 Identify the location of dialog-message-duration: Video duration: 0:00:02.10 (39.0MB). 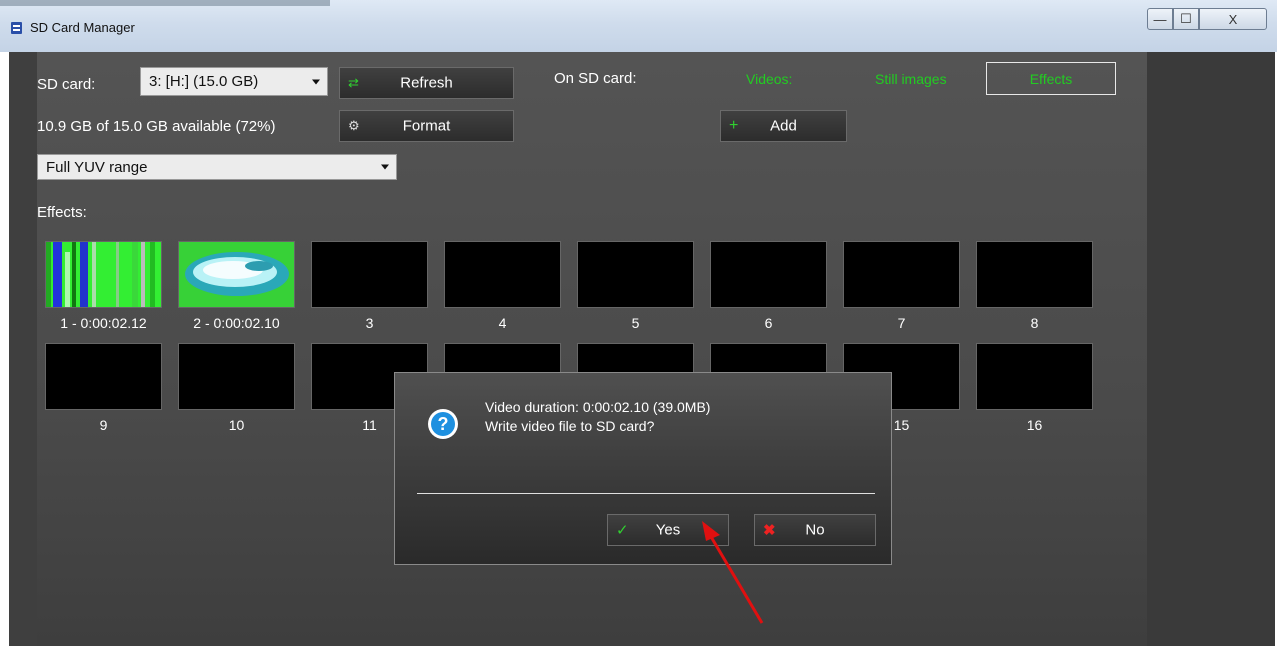
(598, 407).